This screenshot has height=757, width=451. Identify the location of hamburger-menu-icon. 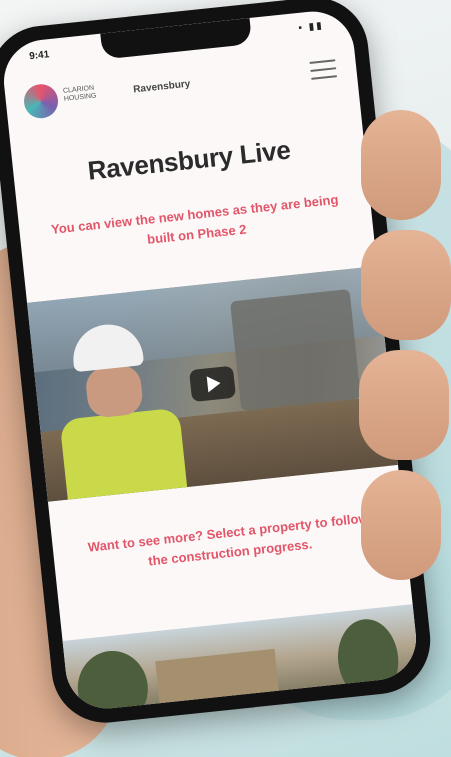
(323, 69).